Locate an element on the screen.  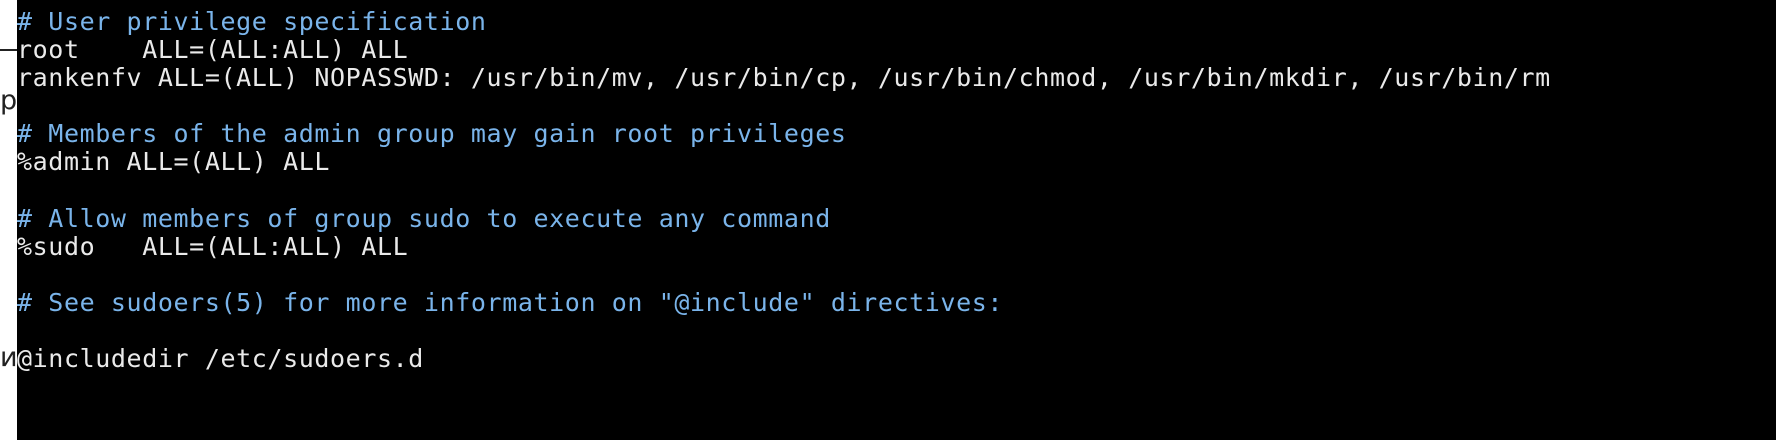
includedir-line: @includedir /etc/sudoers.d is located at coordinates (220, 358).